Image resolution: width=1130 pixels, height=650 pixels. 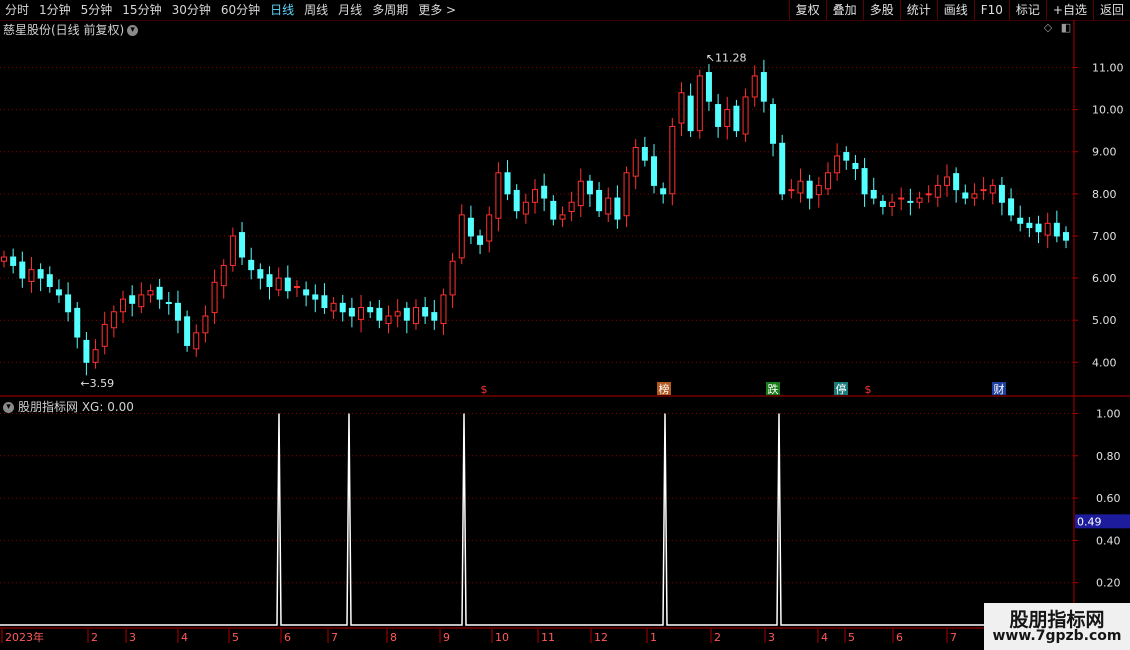 What do you see at coordinates (717, 637) in the screenshot?
I see `time-tick-label: 2` at bounding box center [717, 637].